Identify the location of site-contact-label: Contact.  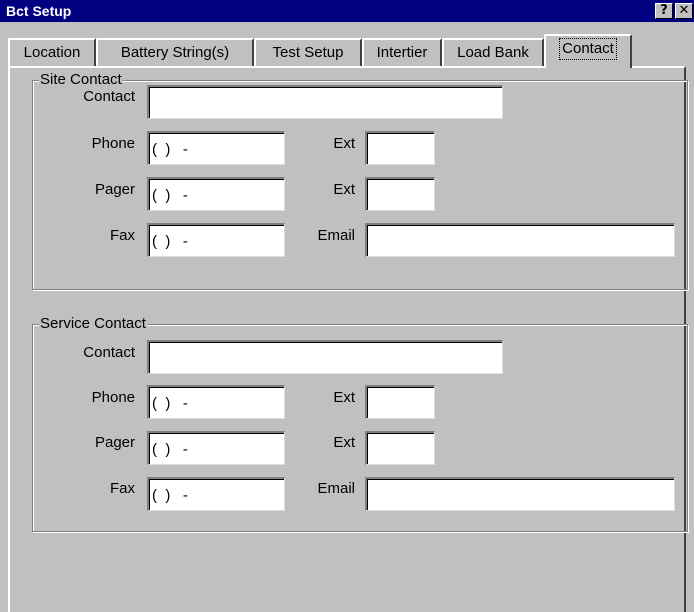
(109, 96).